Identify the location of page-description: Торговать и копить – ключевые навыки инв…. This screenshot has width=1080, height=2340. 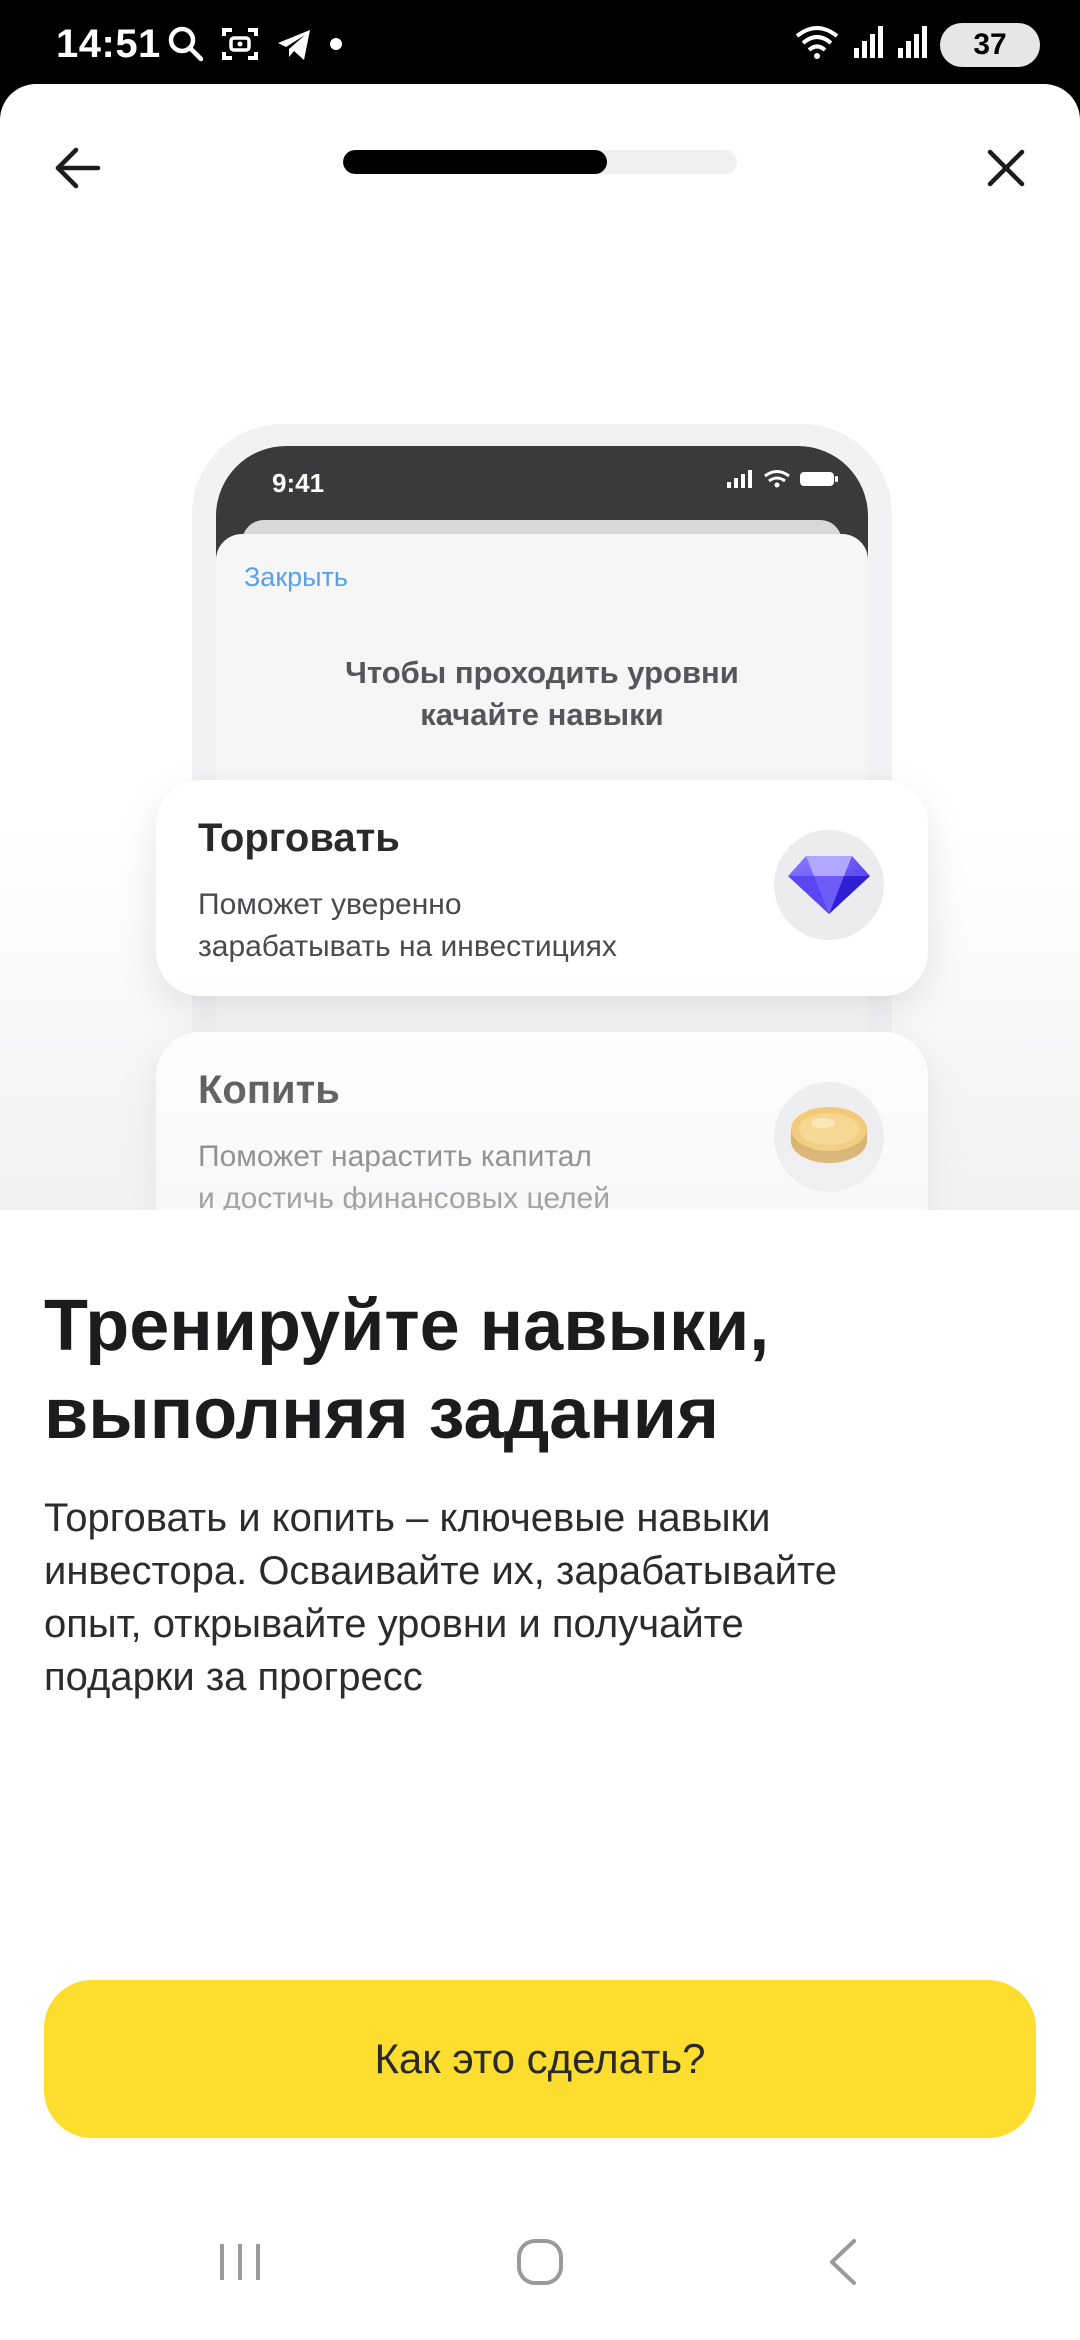
(534, 1598).